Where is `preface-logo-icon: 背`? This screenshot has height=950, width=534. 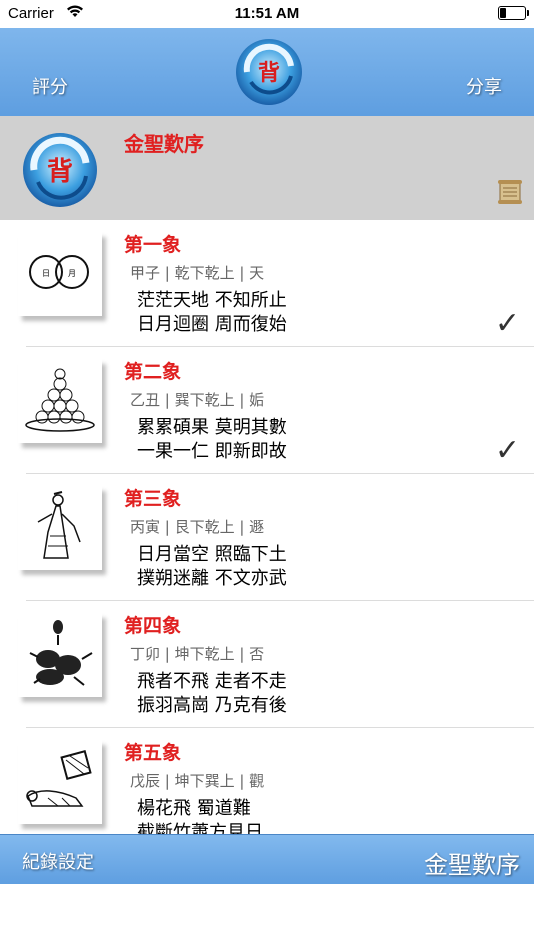 preface-logo-icon: 背 is located at coordinates (60, 170).